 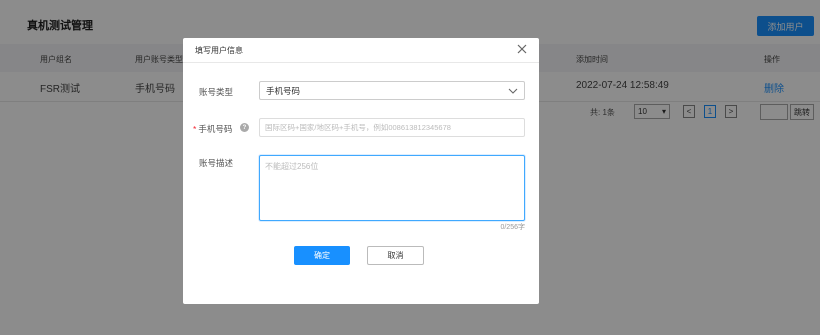 What do you see at coordinates (392, 188) in the screenshot?
I see `description-textarea` at bounding box center [392, 188].